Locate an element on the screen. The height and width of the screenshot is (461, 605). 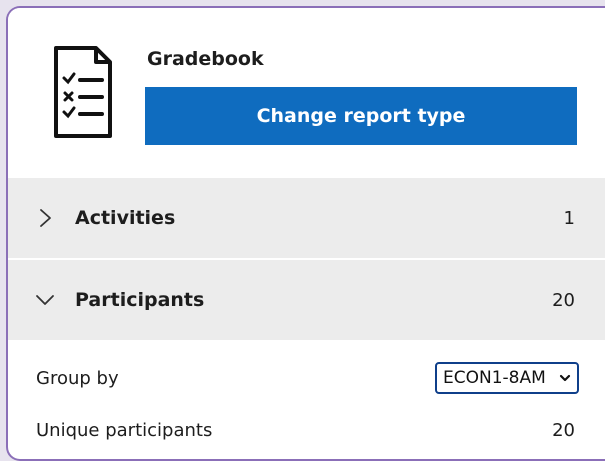
unique-participants-value: 20 is located at coordinates (563, 430).